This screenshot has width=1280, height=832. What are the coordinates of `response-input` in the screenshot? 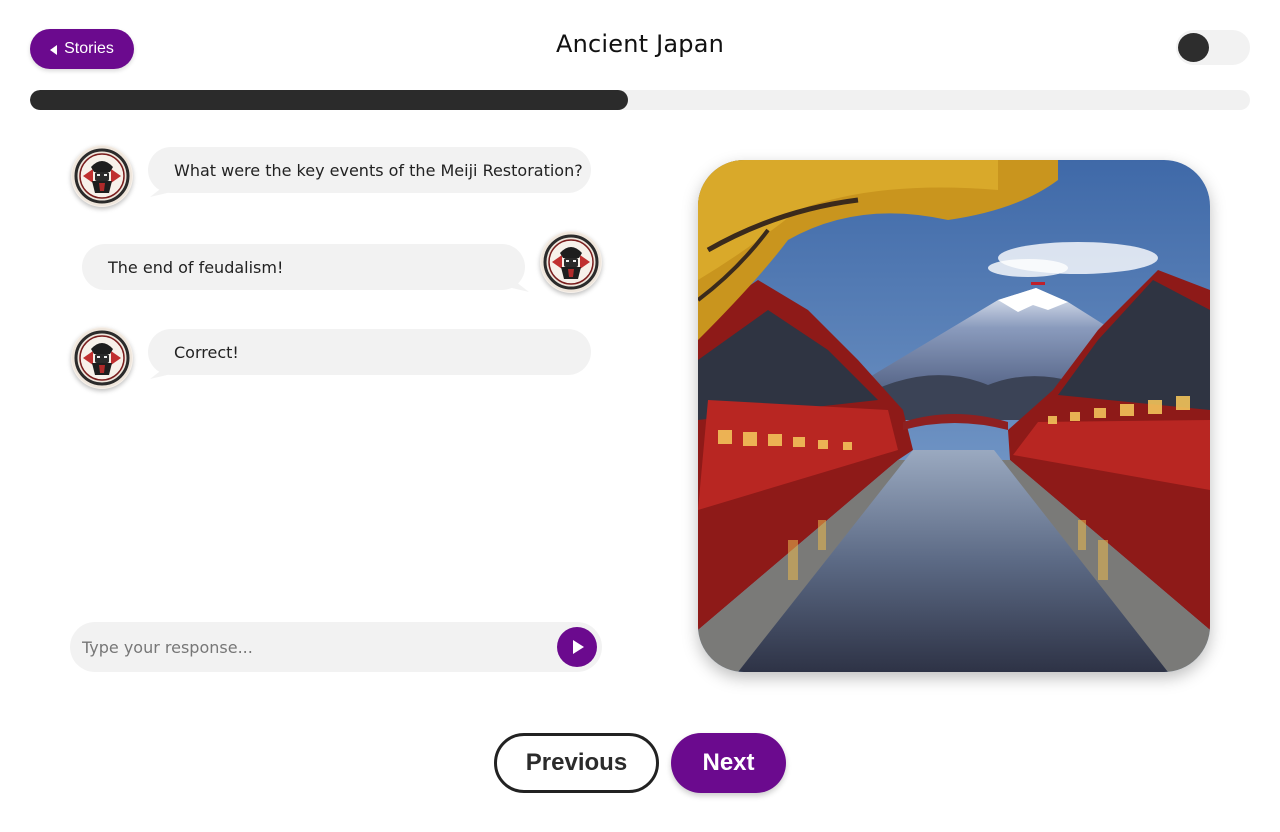 It's located at (317, 647).